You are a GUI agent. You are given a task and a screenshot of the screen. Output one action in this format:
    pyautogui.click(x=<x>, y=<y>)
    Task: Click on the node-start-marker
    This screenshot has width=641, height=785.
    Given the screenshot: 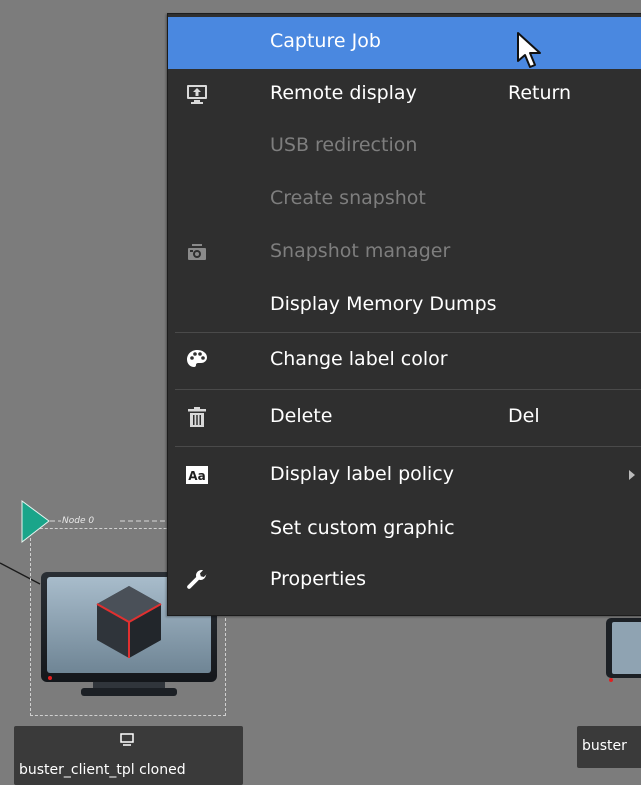 What is the action you would take?
    pyautogui.click(x=36, y=522)
    